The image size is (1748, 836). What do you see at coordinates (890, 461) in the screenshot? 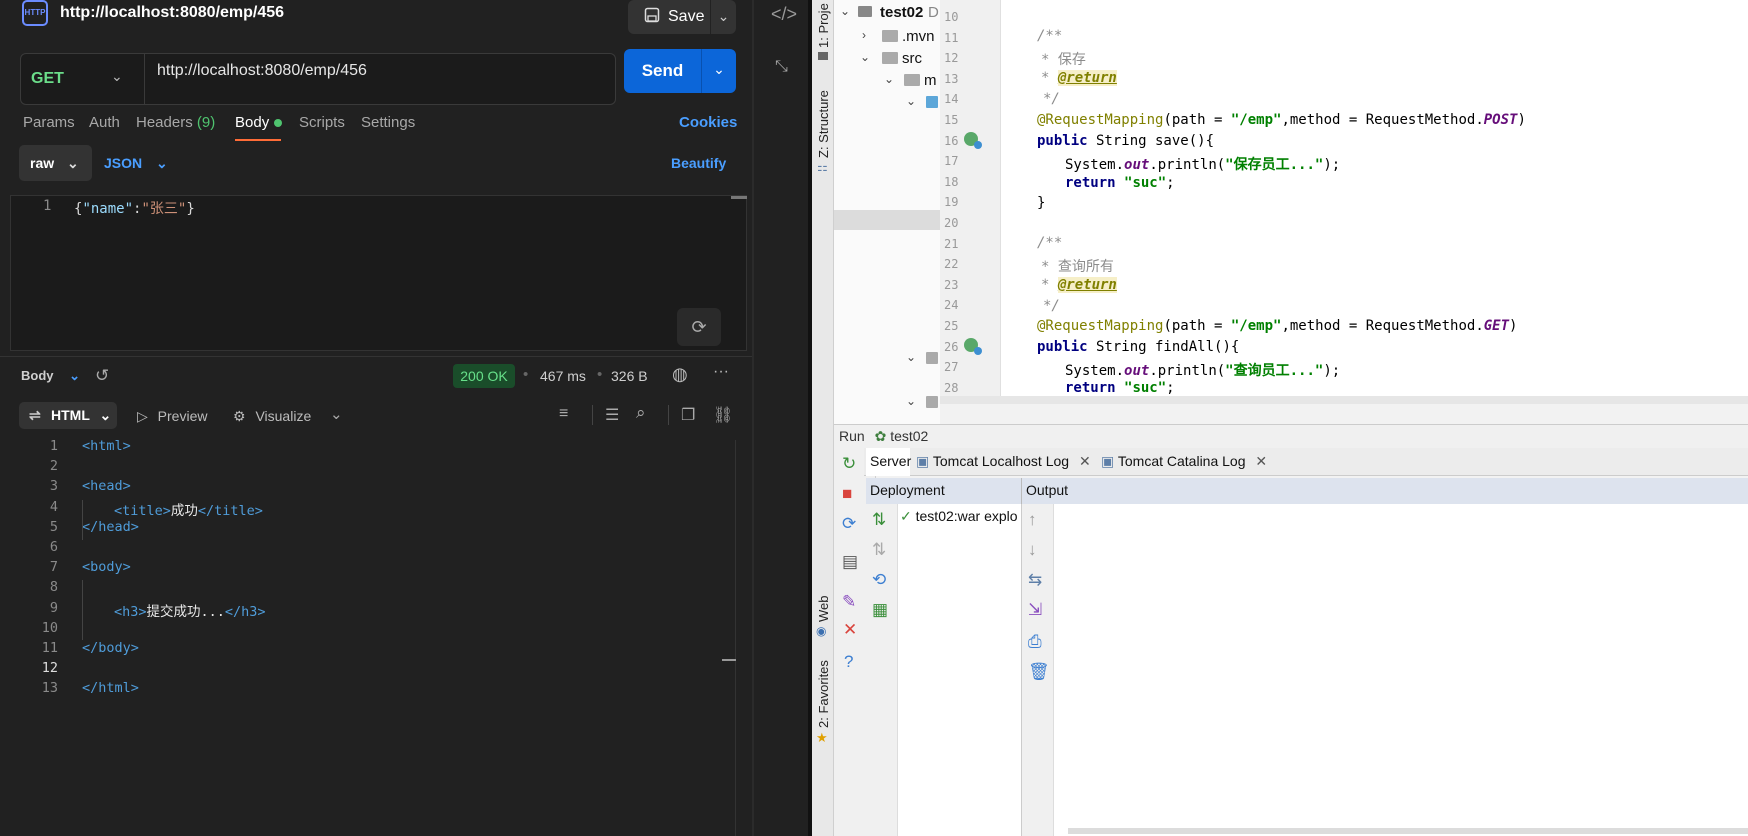
I see `tab-server: Server` at bounding box center [890, 461].